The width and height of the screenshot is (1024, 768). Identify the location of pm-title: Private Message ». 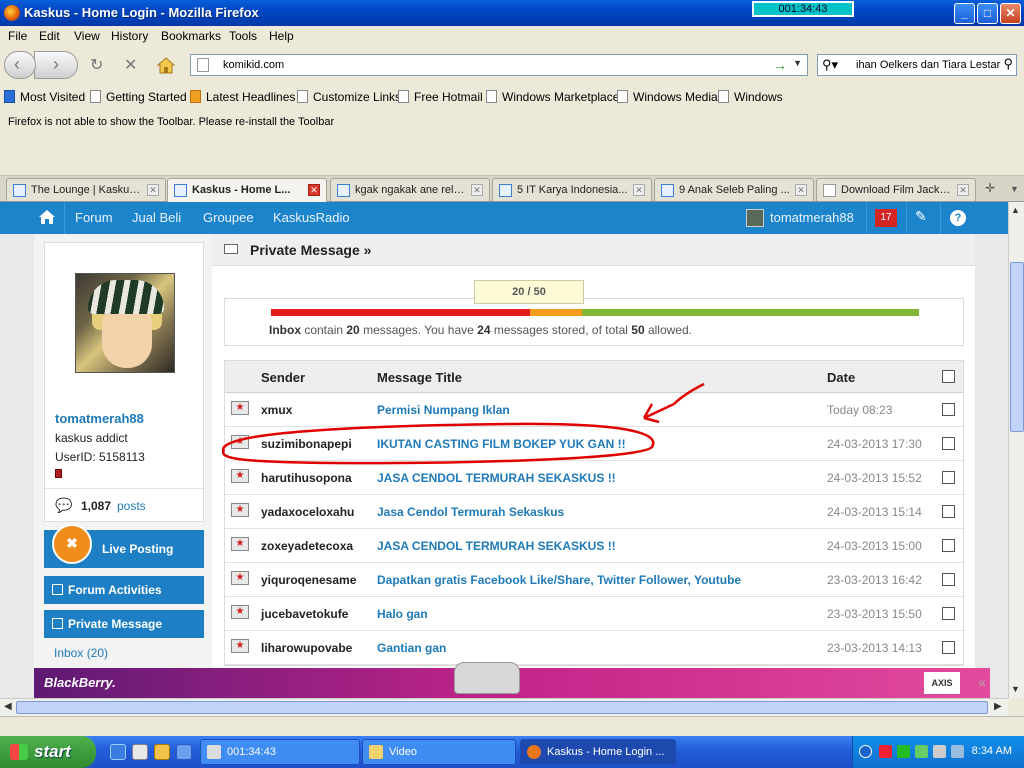
(310, 250).